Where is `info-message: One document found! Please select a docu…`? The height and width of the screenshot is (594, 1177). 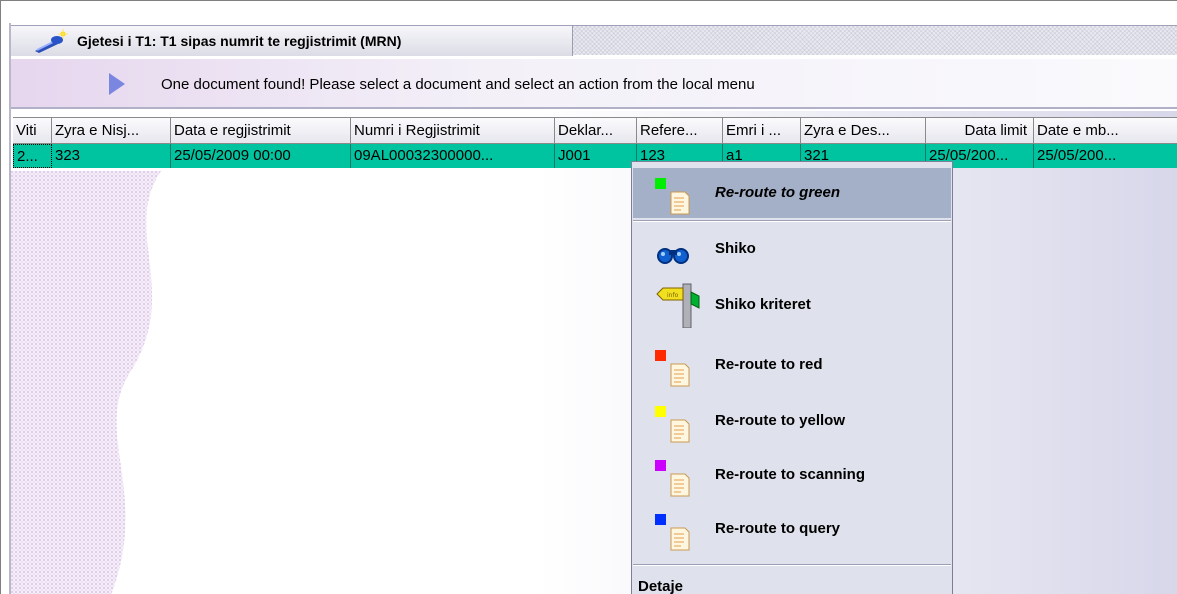 info-message: One document found! Please select a docu… is located at coordinates (458, 84).